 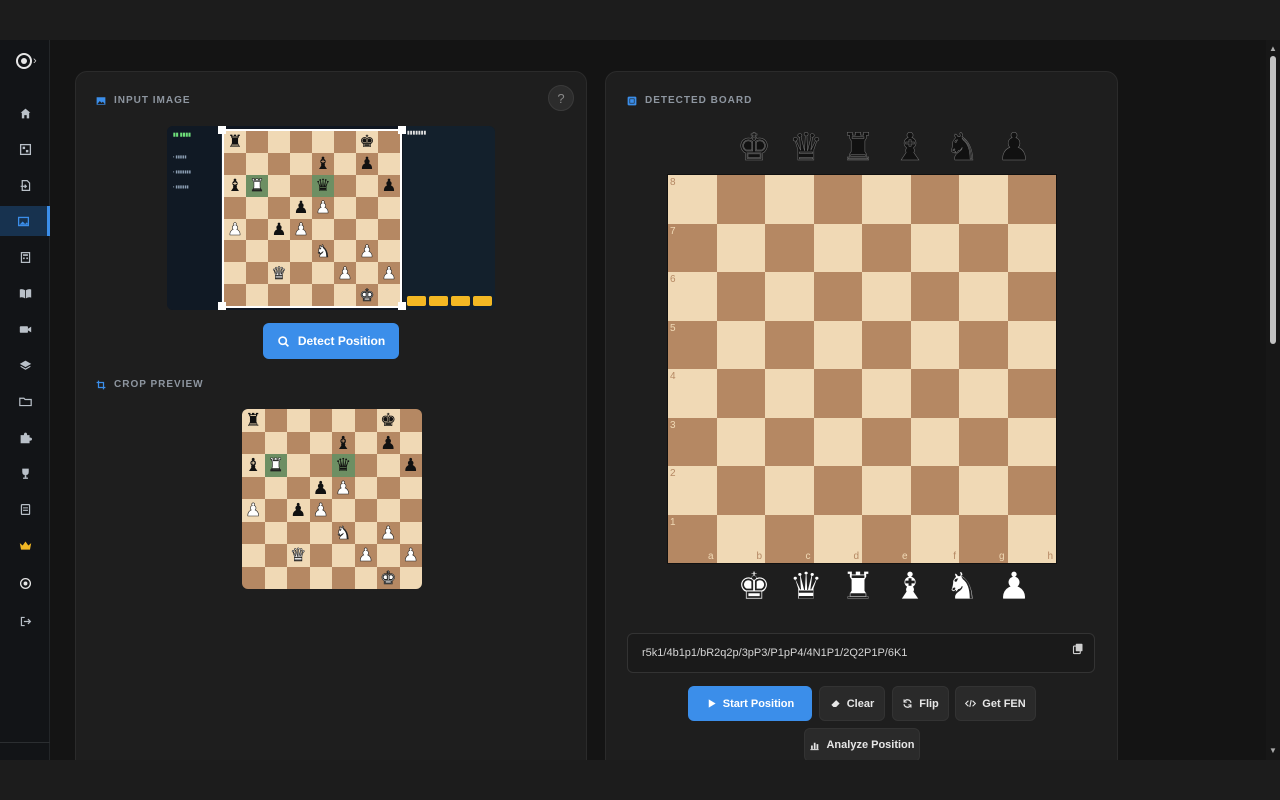 What do you see at coordinates (25, 401) in the screenshot?
I see `sidebar-item-folder` at bounding box center [25, 401].